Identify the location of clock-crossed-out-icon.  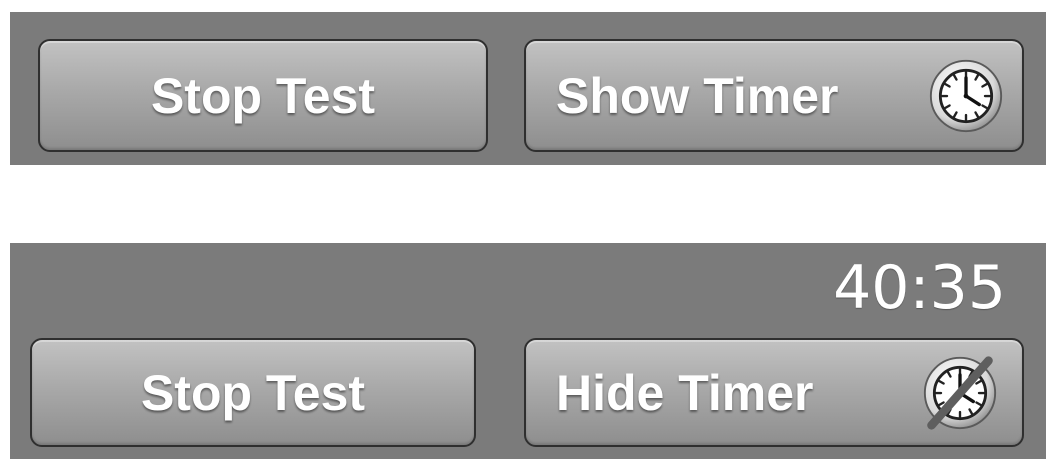
(960, 392).